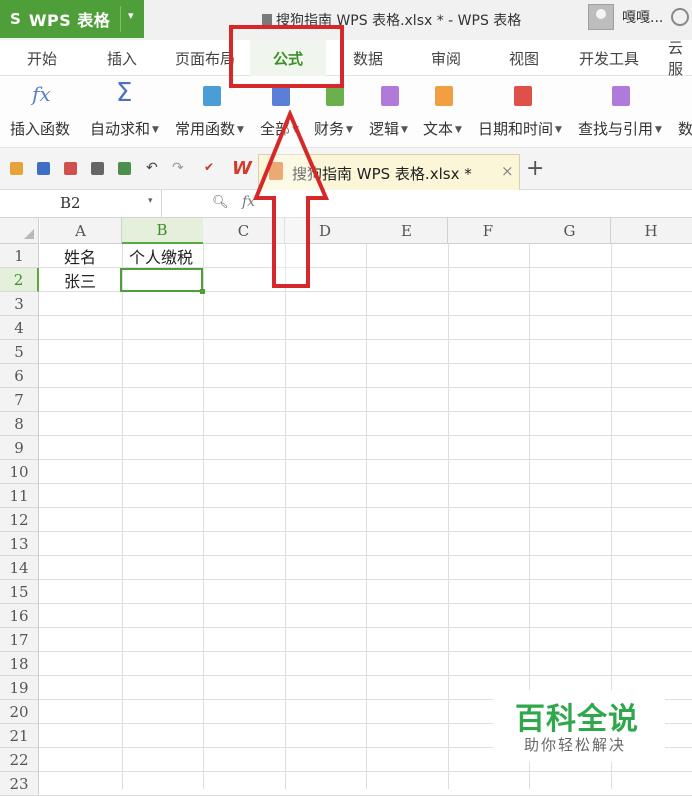 Image resolution: width=692 pixels, height=796 pixels. What do you see at coordinates (161, 256) in the screenshot?
I see `cell-B1: 个人缴税` at bounding box center [161, 256].